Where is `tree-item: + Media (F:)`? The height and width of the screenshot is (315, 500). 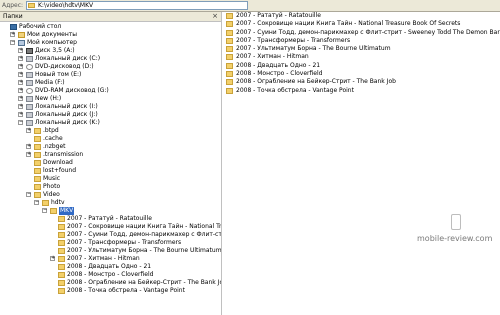
tree-item: + Media (F:) is located at coordinates (110, 83).